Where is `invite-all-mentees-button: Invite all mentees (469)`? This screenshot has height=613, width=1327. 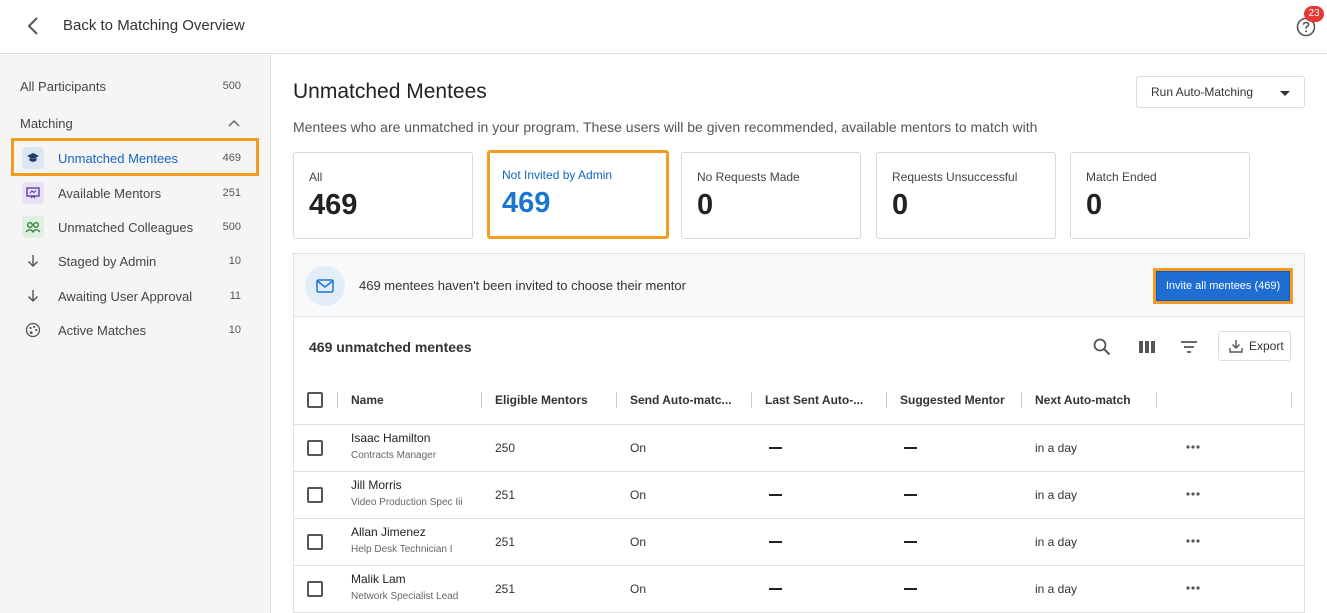
invite-all-mentees-button: Invite all mentees (469) is located at coordinates (1223, 286).